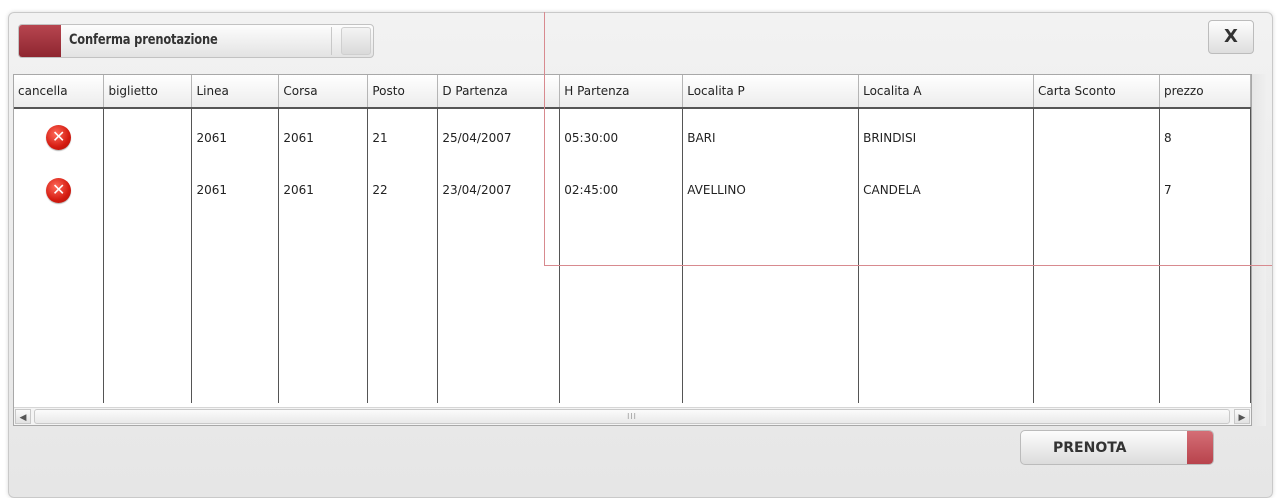  What do you see at coordinates (356, 41) in the screenshot?
I see `title-end-block` at bounding box center [356, 41].